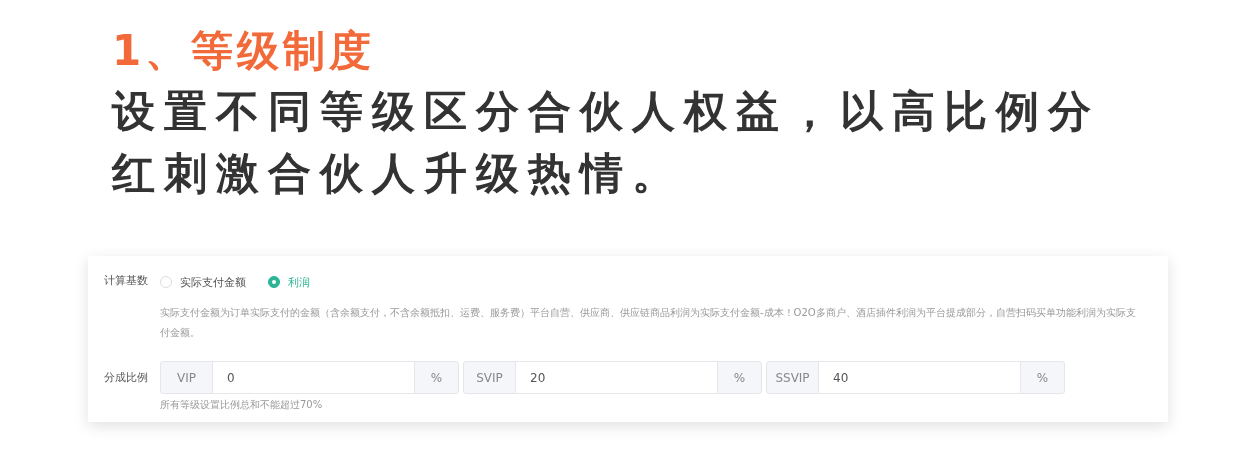 Image resolution: width=1242 pixels, height=467 pixels. I want to click on input-prefix: SSVIP, so click(792, 377).